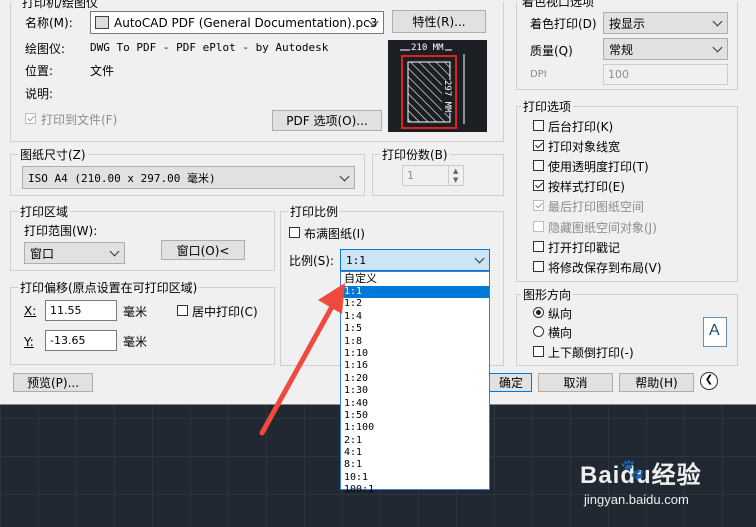 This screenshot has height=527, width=756. What do you see at coordinates (618, 74) in the screenshot?
I see `dpi-value: 100` at bounding box center [618, 74].